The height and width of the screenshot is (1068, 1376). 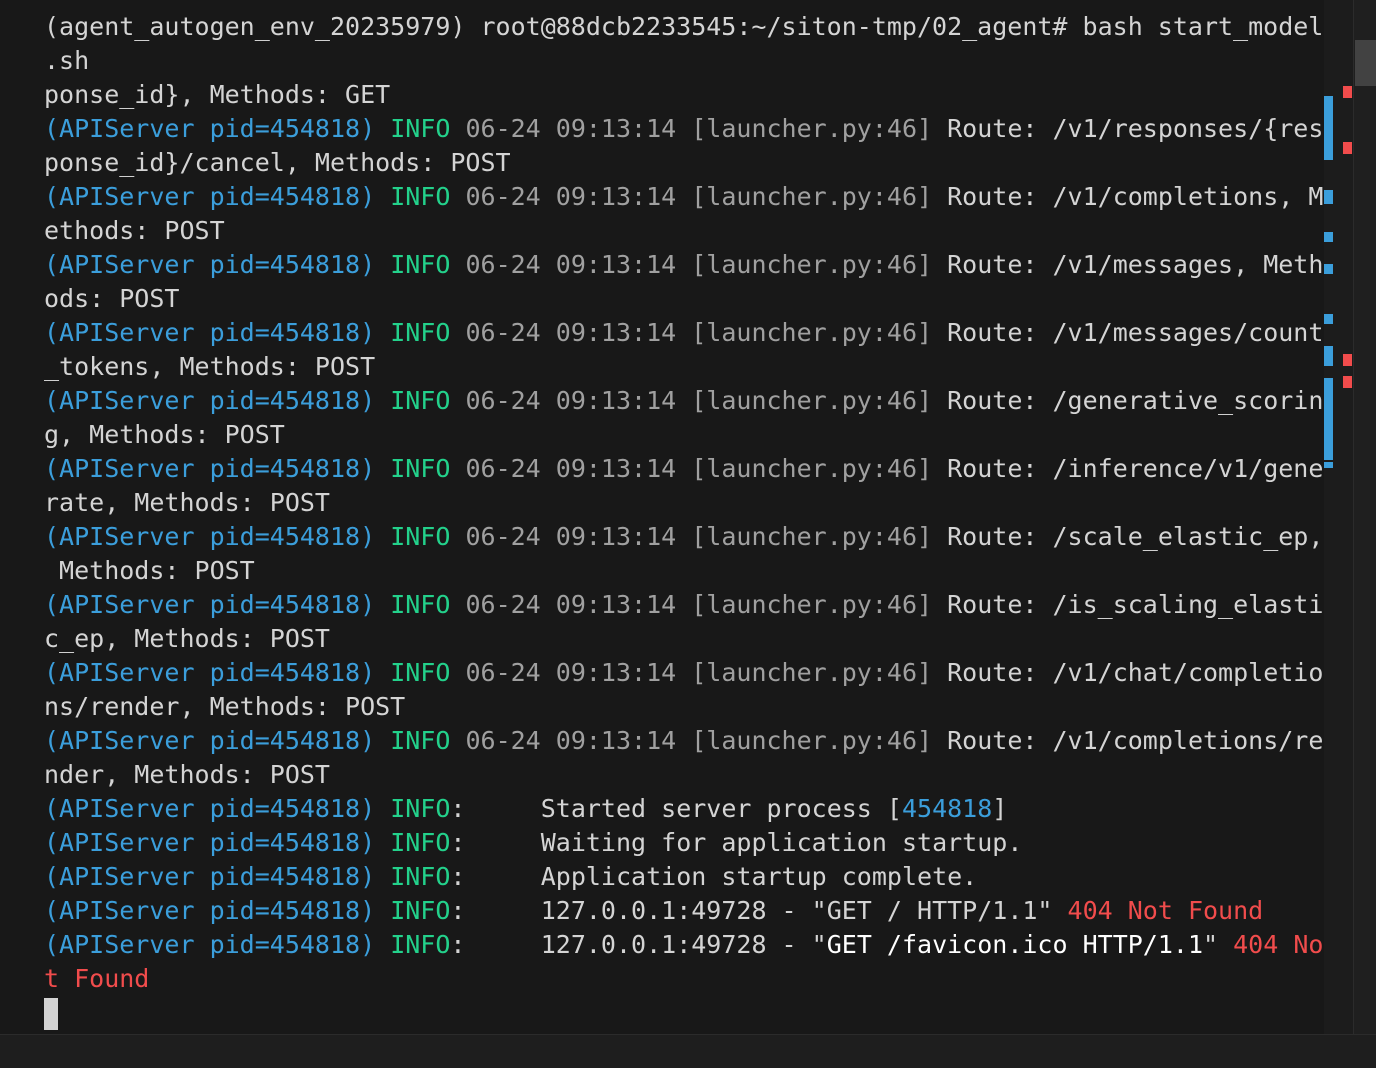 What do you see at coordinates (947, 808) in the screenshot?
I see `terminal-text-segment: 454818` at bounding box center [947, 808].